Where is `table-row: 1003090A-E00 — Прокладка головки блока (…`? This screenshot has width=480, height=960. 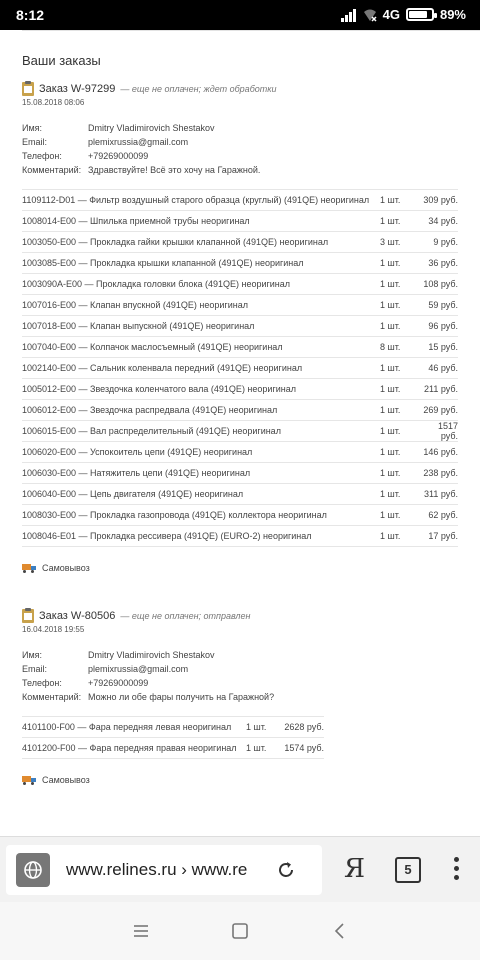
table-row: 1003090A-E00 — Прокладка головки блока (… is located at coordinates (240, 284).